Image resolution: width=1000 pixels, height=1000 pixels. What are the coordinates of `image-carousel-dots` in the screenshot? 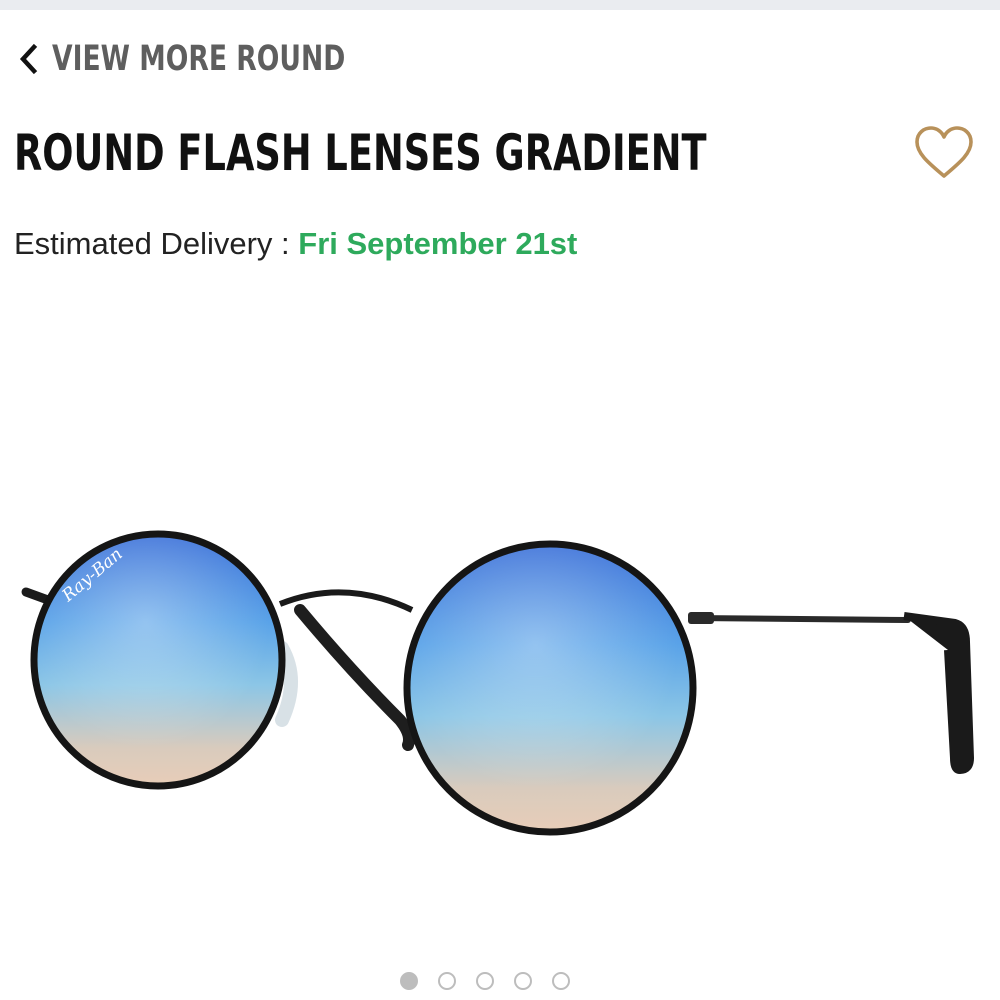 It's located at (485, 981).